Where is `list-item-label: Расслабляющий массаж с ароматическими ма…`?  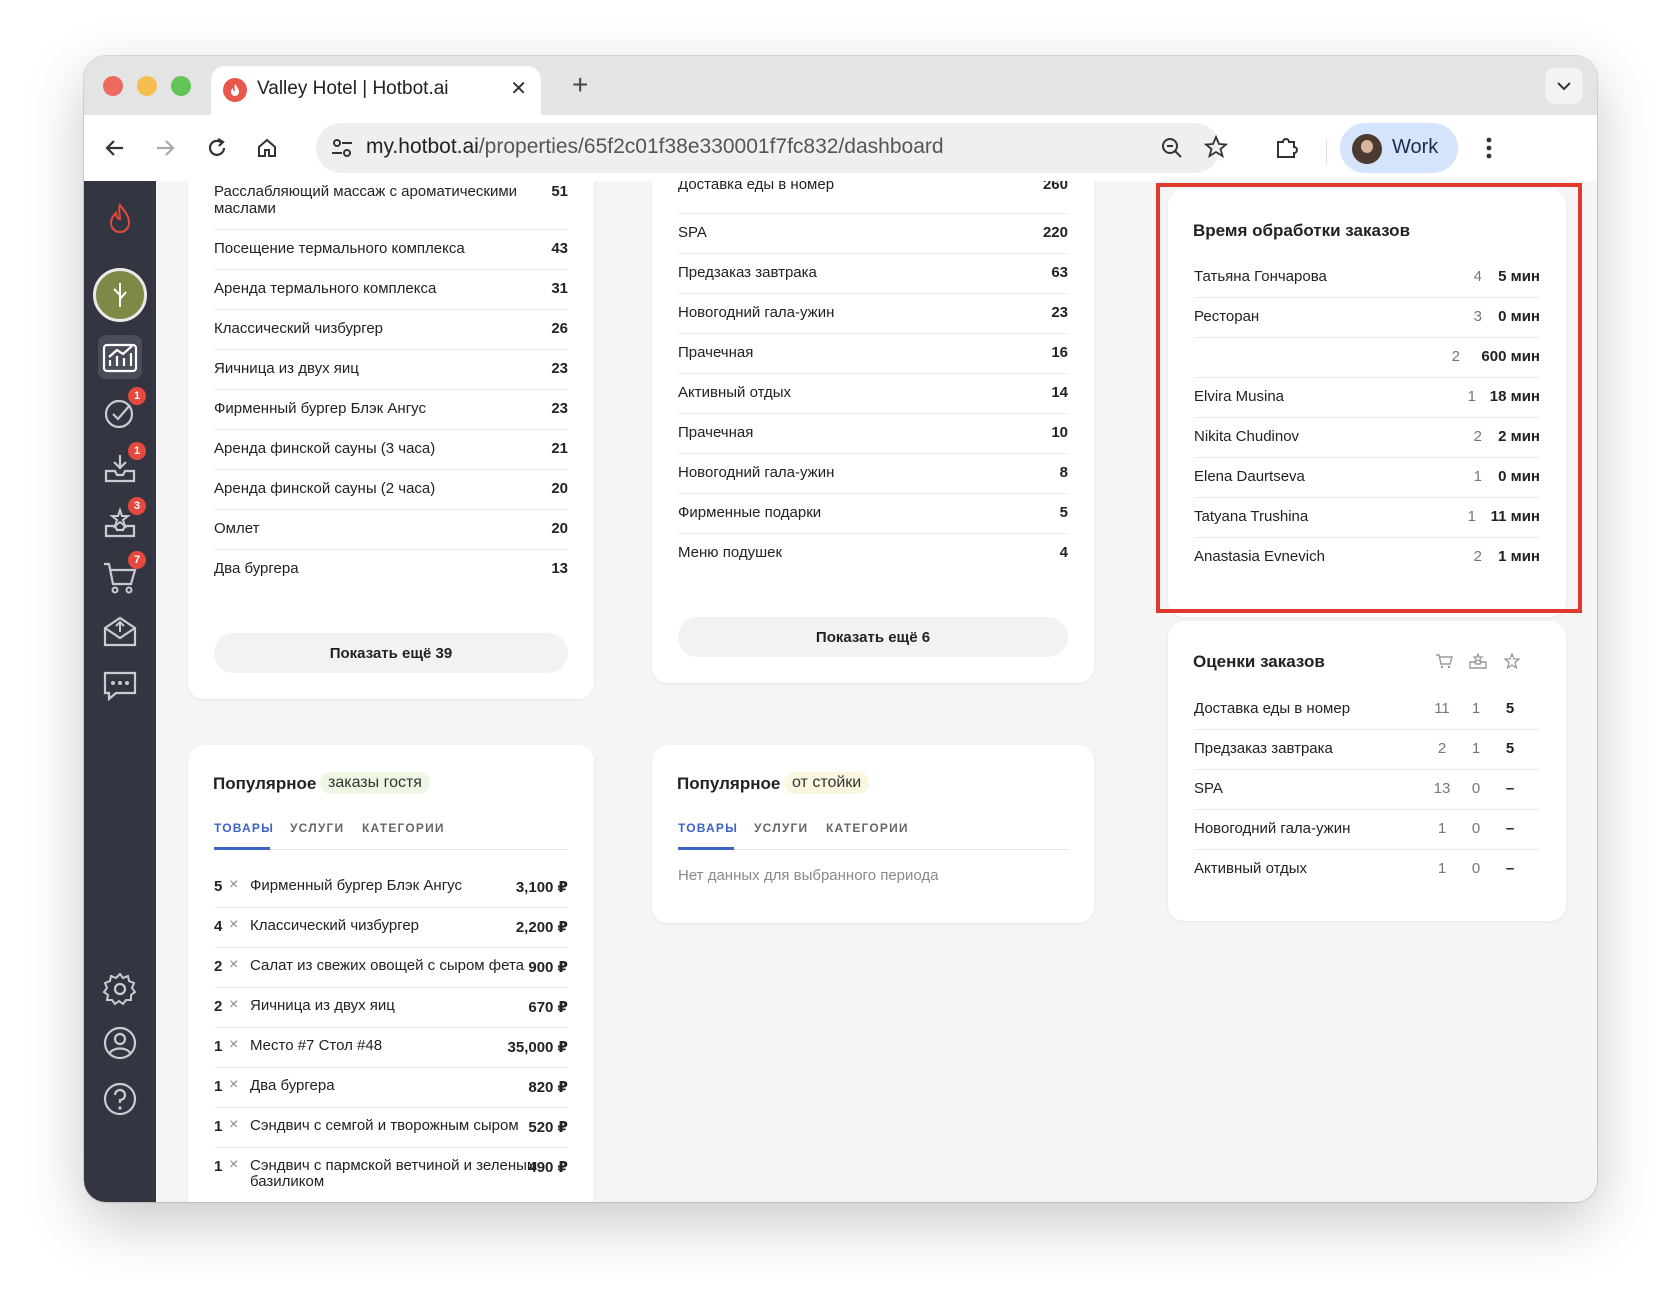 list-item-label: Расслабляющий массаж с ароматическими ма… is located at coordinates (366, 200).